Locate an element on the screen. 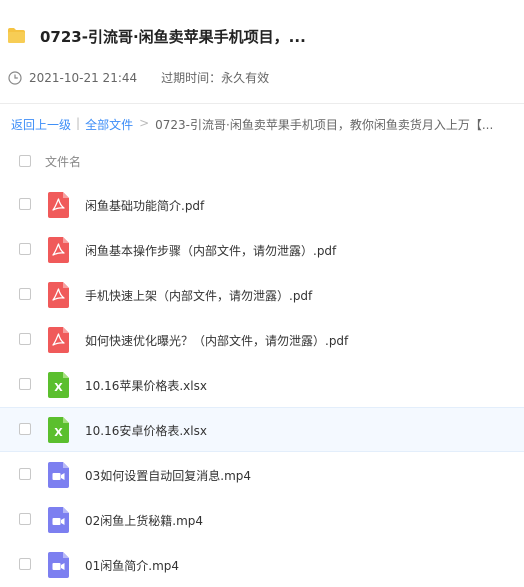  folder-icon is located at coordinates (16, 35).